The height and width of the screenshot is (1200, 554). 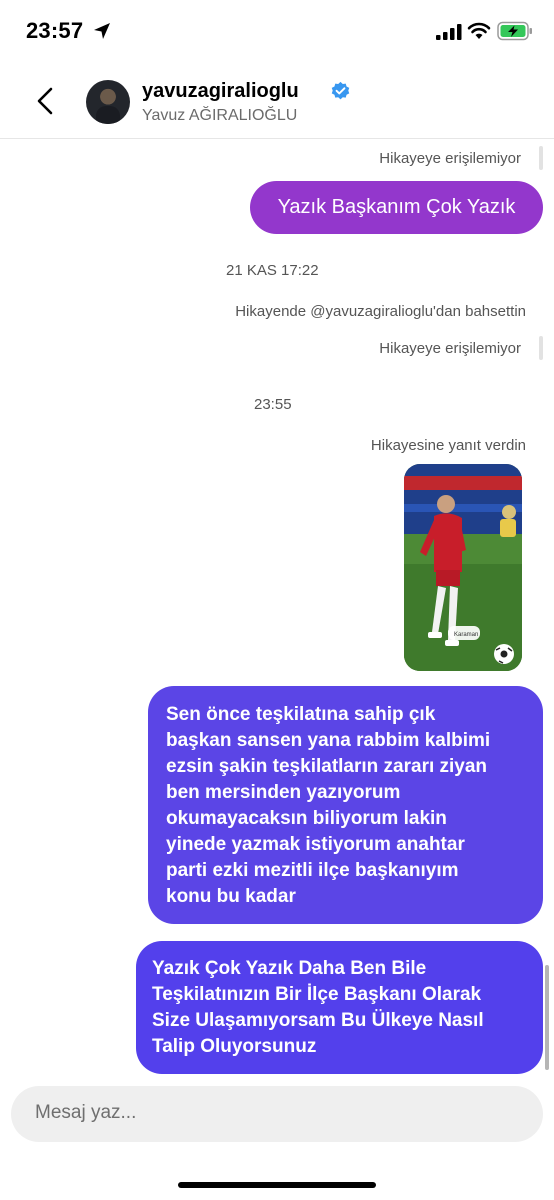 I want to click on photo-location-tag: Karaman, so click(x=466, y=635).